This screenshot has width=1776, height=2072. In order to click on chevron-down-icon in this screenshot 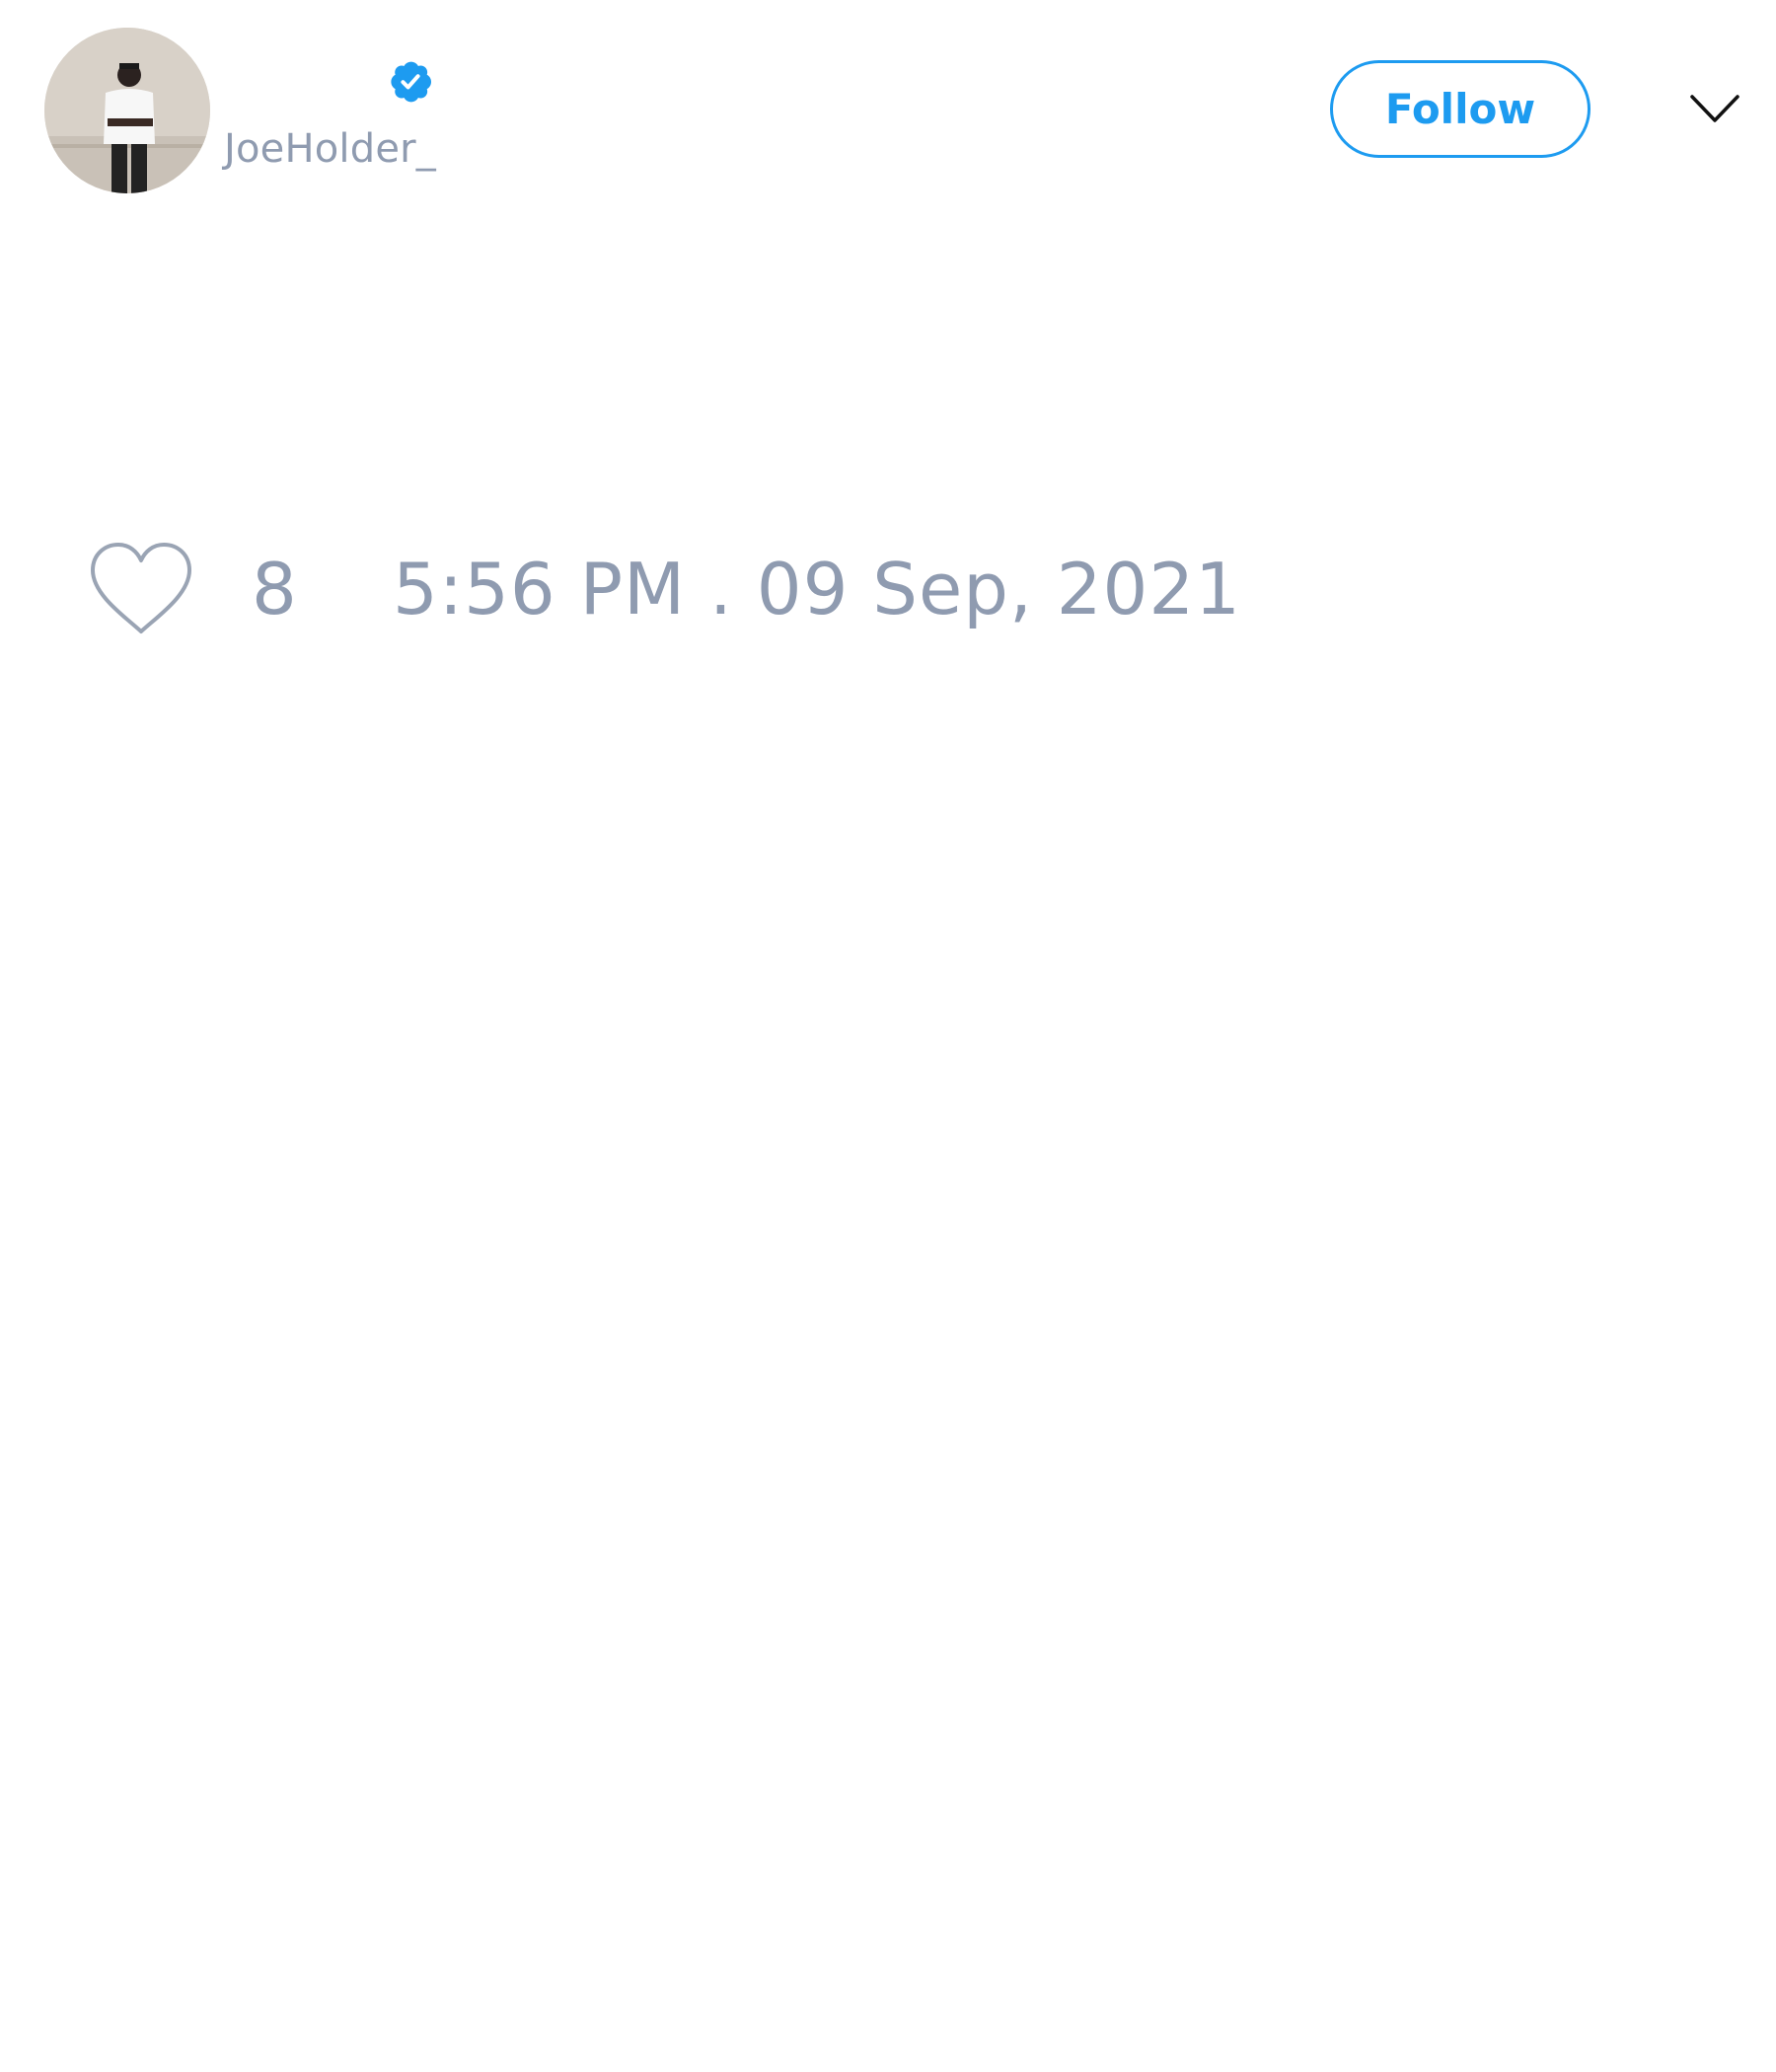, I will do `click(1714, 109)`.